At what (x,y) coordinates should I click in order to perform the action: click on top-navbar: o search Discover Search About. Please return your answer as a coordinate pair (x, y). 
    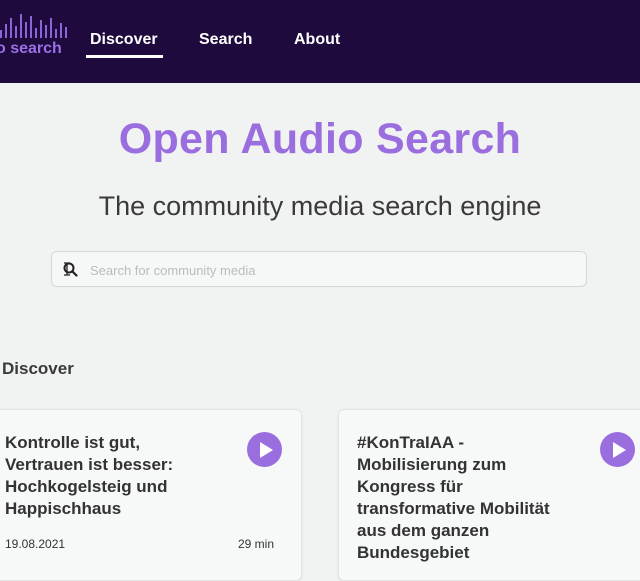
    Looking at the image, I should click on (320, 41).